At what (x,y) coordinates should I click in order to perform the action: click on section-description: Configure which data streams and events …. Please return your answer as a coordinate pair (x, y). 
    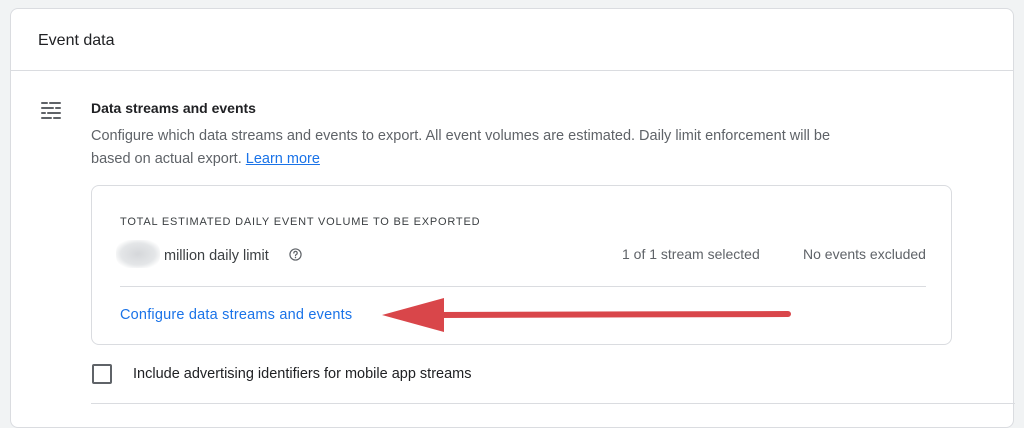
    Looking at the image, I should click on (481, 148).